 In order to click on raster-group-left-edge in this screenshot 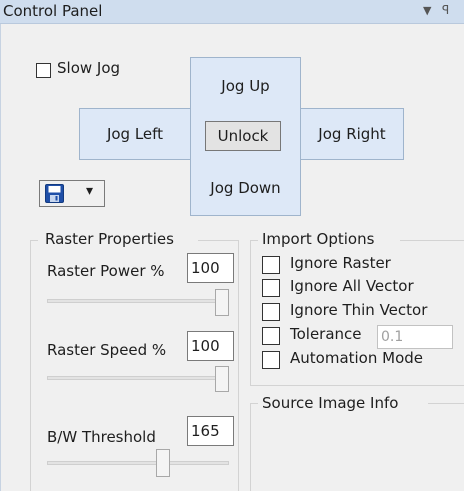, I will do `click(30, 365)`.